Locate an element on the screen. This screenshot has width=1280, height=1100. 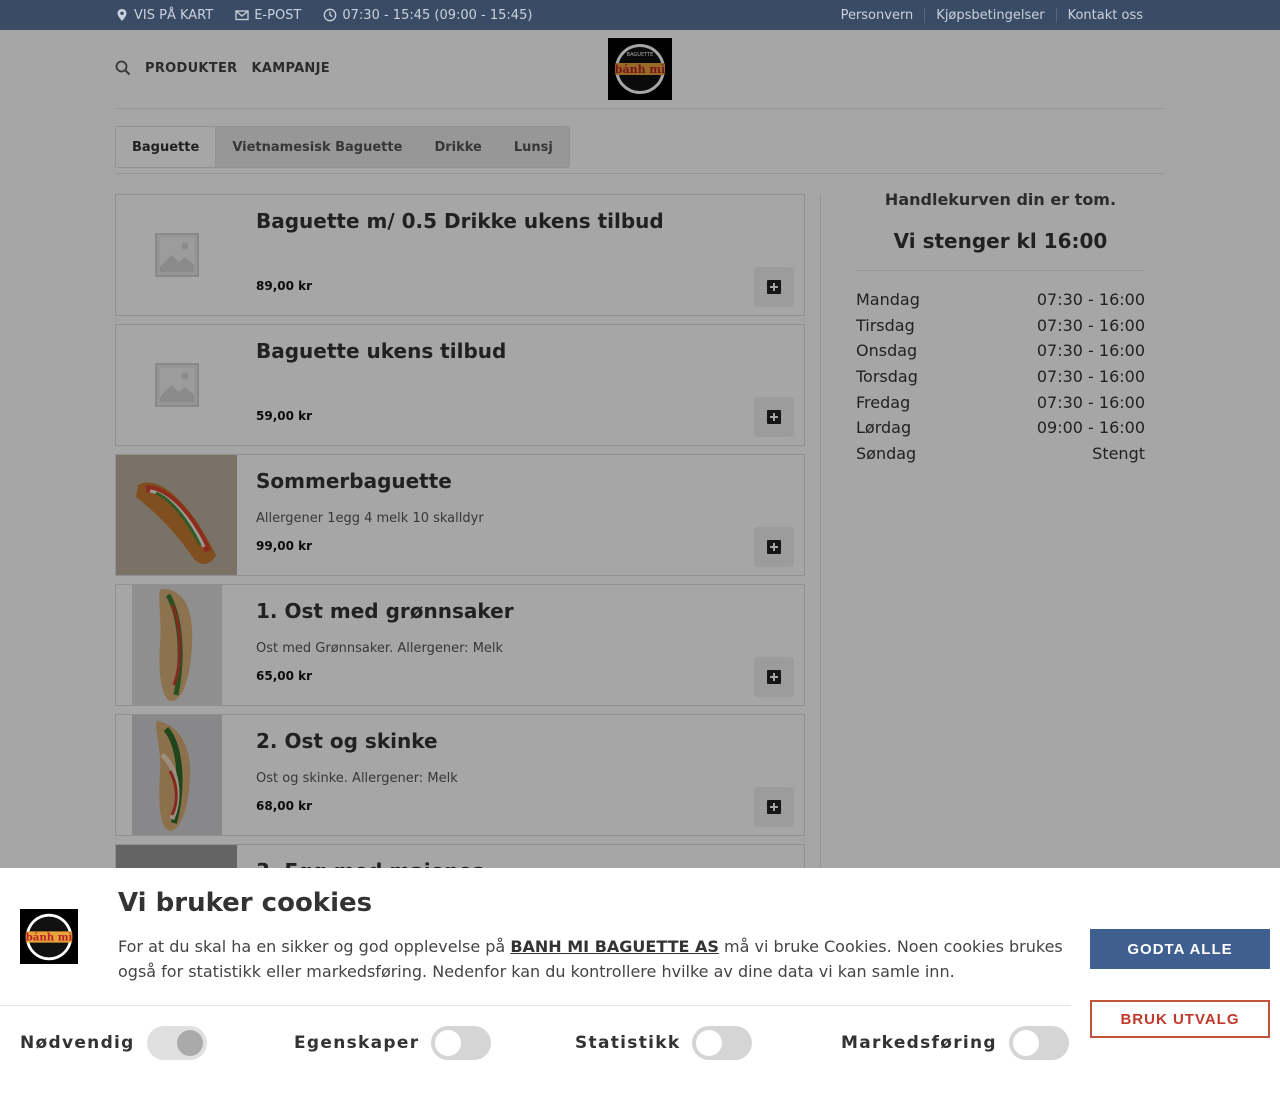
toggle-necessary: Nødvendig is located at coordinates (113, 1043).